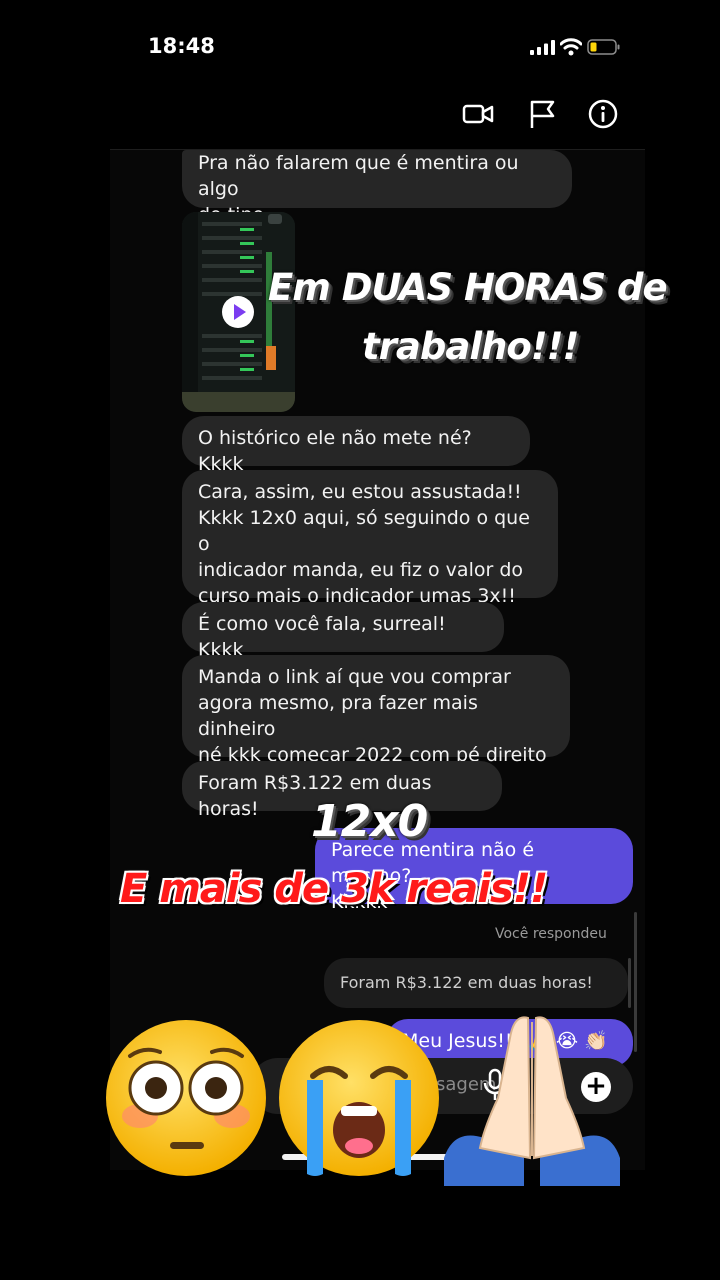 This screenshot has height=1280, width=720. I want to click on status-time: 18:48, so click(181, 46).